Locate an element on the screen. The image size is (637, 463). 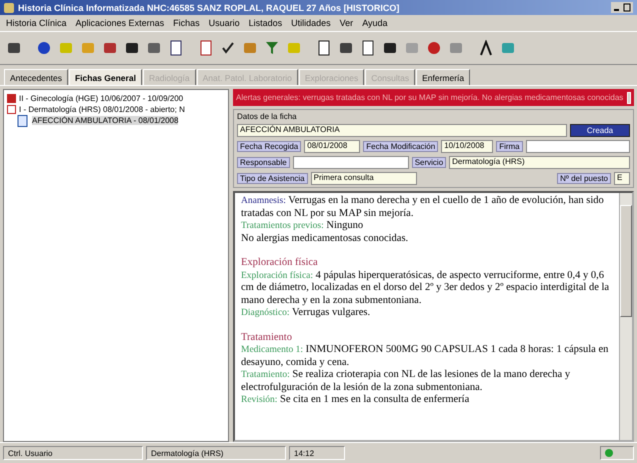
status-button: Creada is located at coordinates (600, 130).